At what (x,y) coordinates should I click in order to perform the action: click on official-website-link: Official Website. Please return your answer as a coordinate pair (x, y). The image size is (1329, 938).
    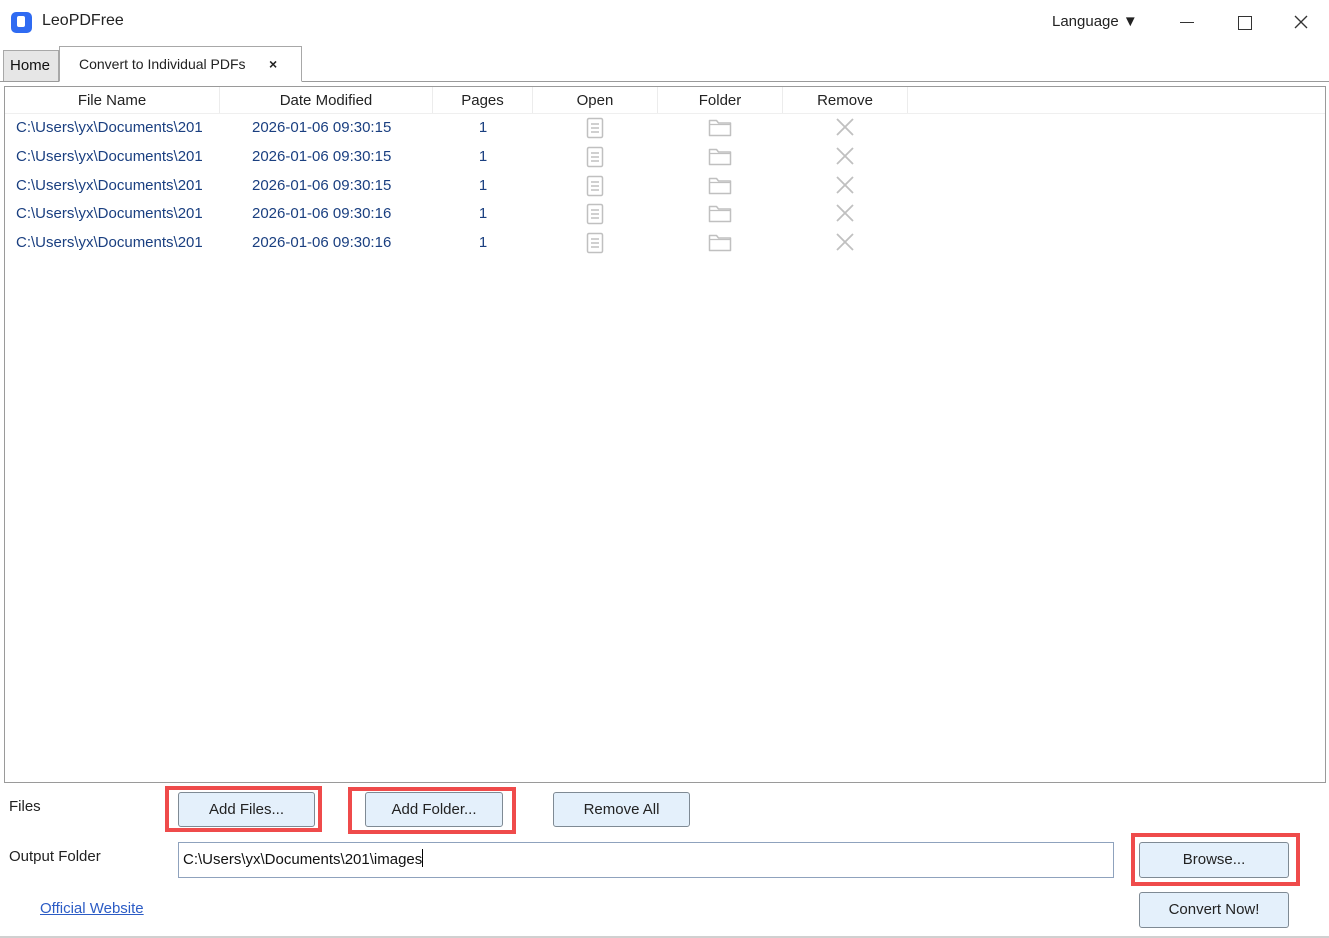
    Looking at the image, I should click on (92, 908).